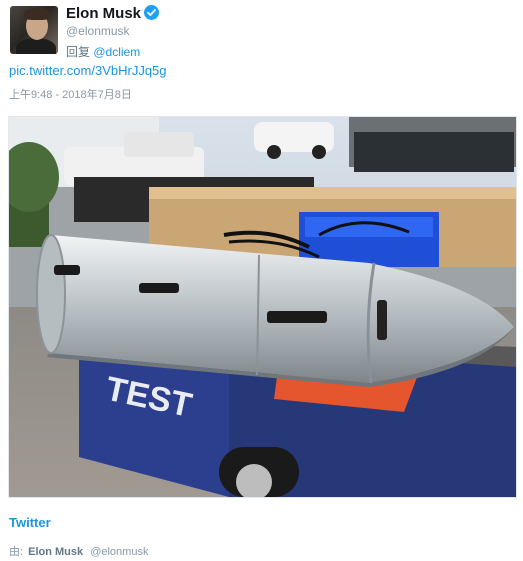 The height and width of the screenshot is (561, 523). I want to click on tweet-timestamp: 上午9:48 - 2018年7月8日, so click(70, 94).